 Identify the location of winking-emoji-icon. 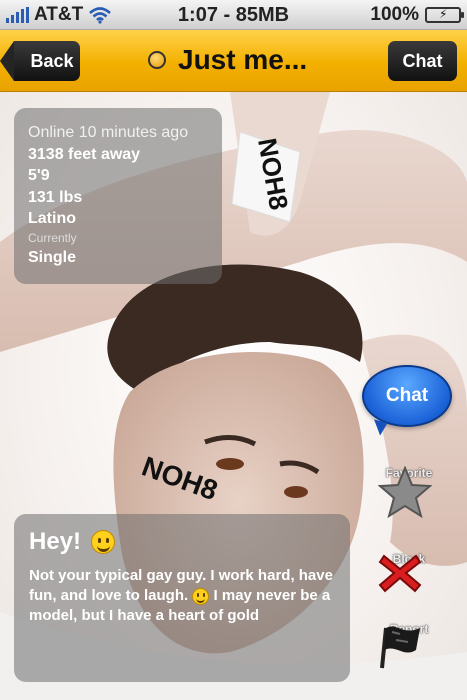
(201, 596).